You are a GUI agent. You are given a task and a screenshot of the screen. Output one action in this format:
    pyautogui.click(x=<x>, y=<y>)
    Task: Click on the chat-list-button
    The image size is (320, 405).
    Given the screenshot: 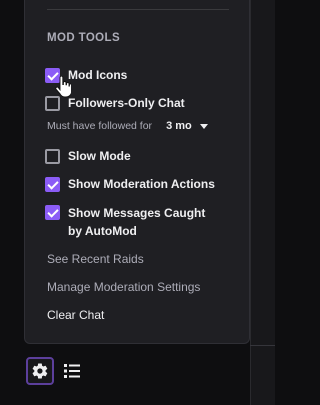 What is the action you would take?
    pyautogui.click(x=72, y=371)
    